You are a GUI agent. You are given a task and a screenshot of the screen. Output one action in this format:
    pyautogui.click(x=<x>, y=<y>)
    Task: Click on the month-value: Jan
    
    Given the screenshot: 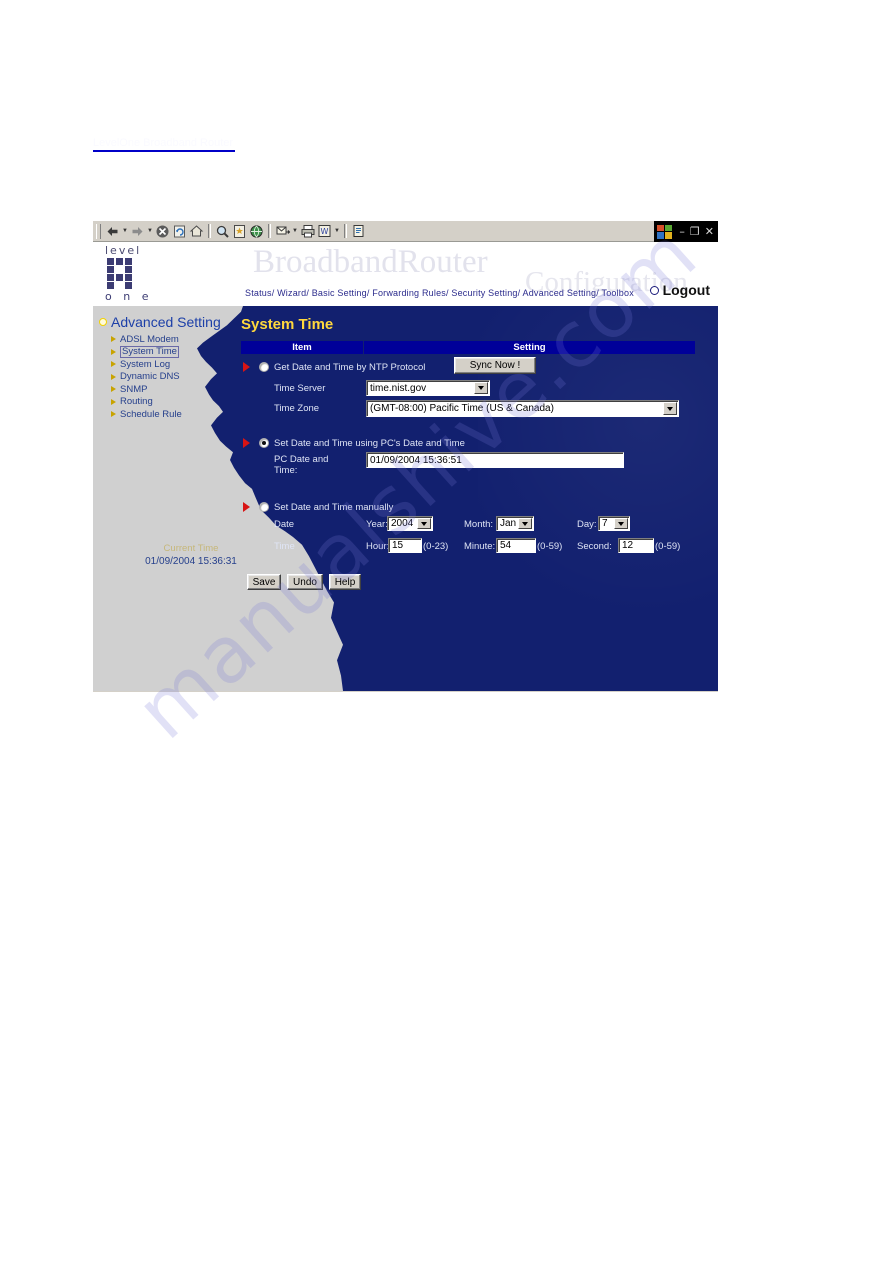 What is the action you would take?
    pyautogui.click(x=508, y=523)
    